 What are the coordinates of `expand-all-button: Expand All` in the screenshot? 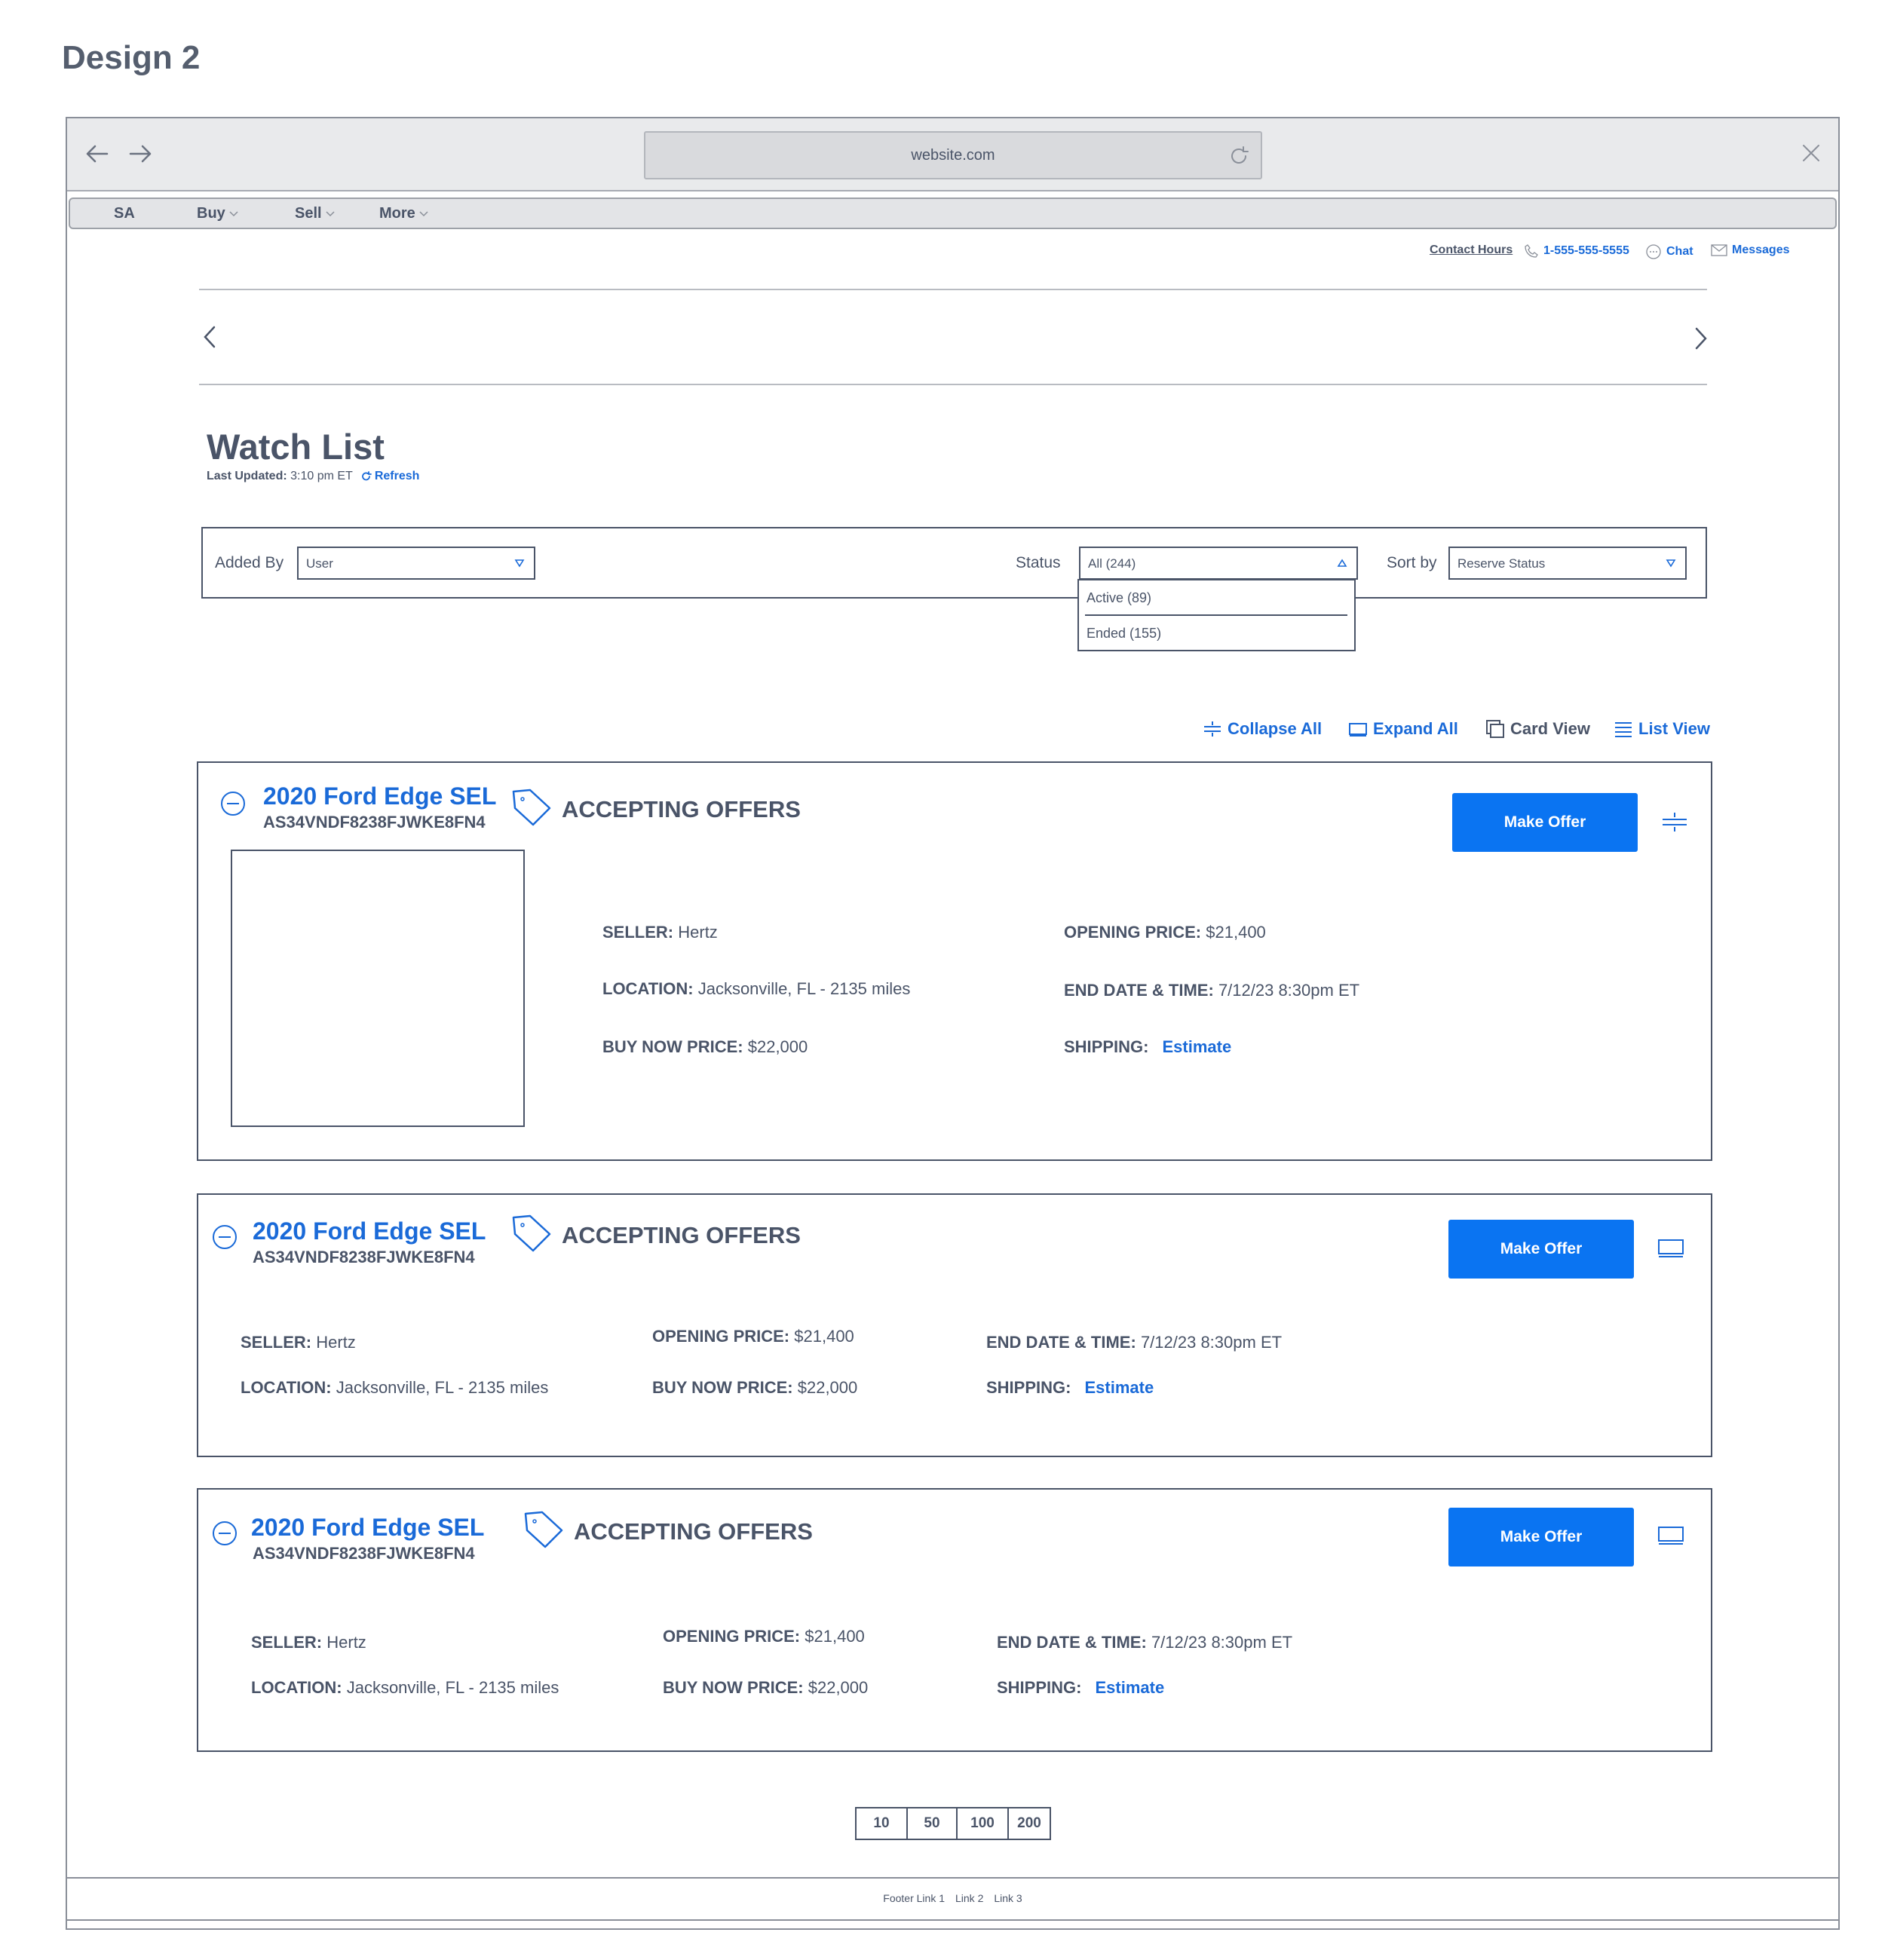 It's located at (1402, 729).